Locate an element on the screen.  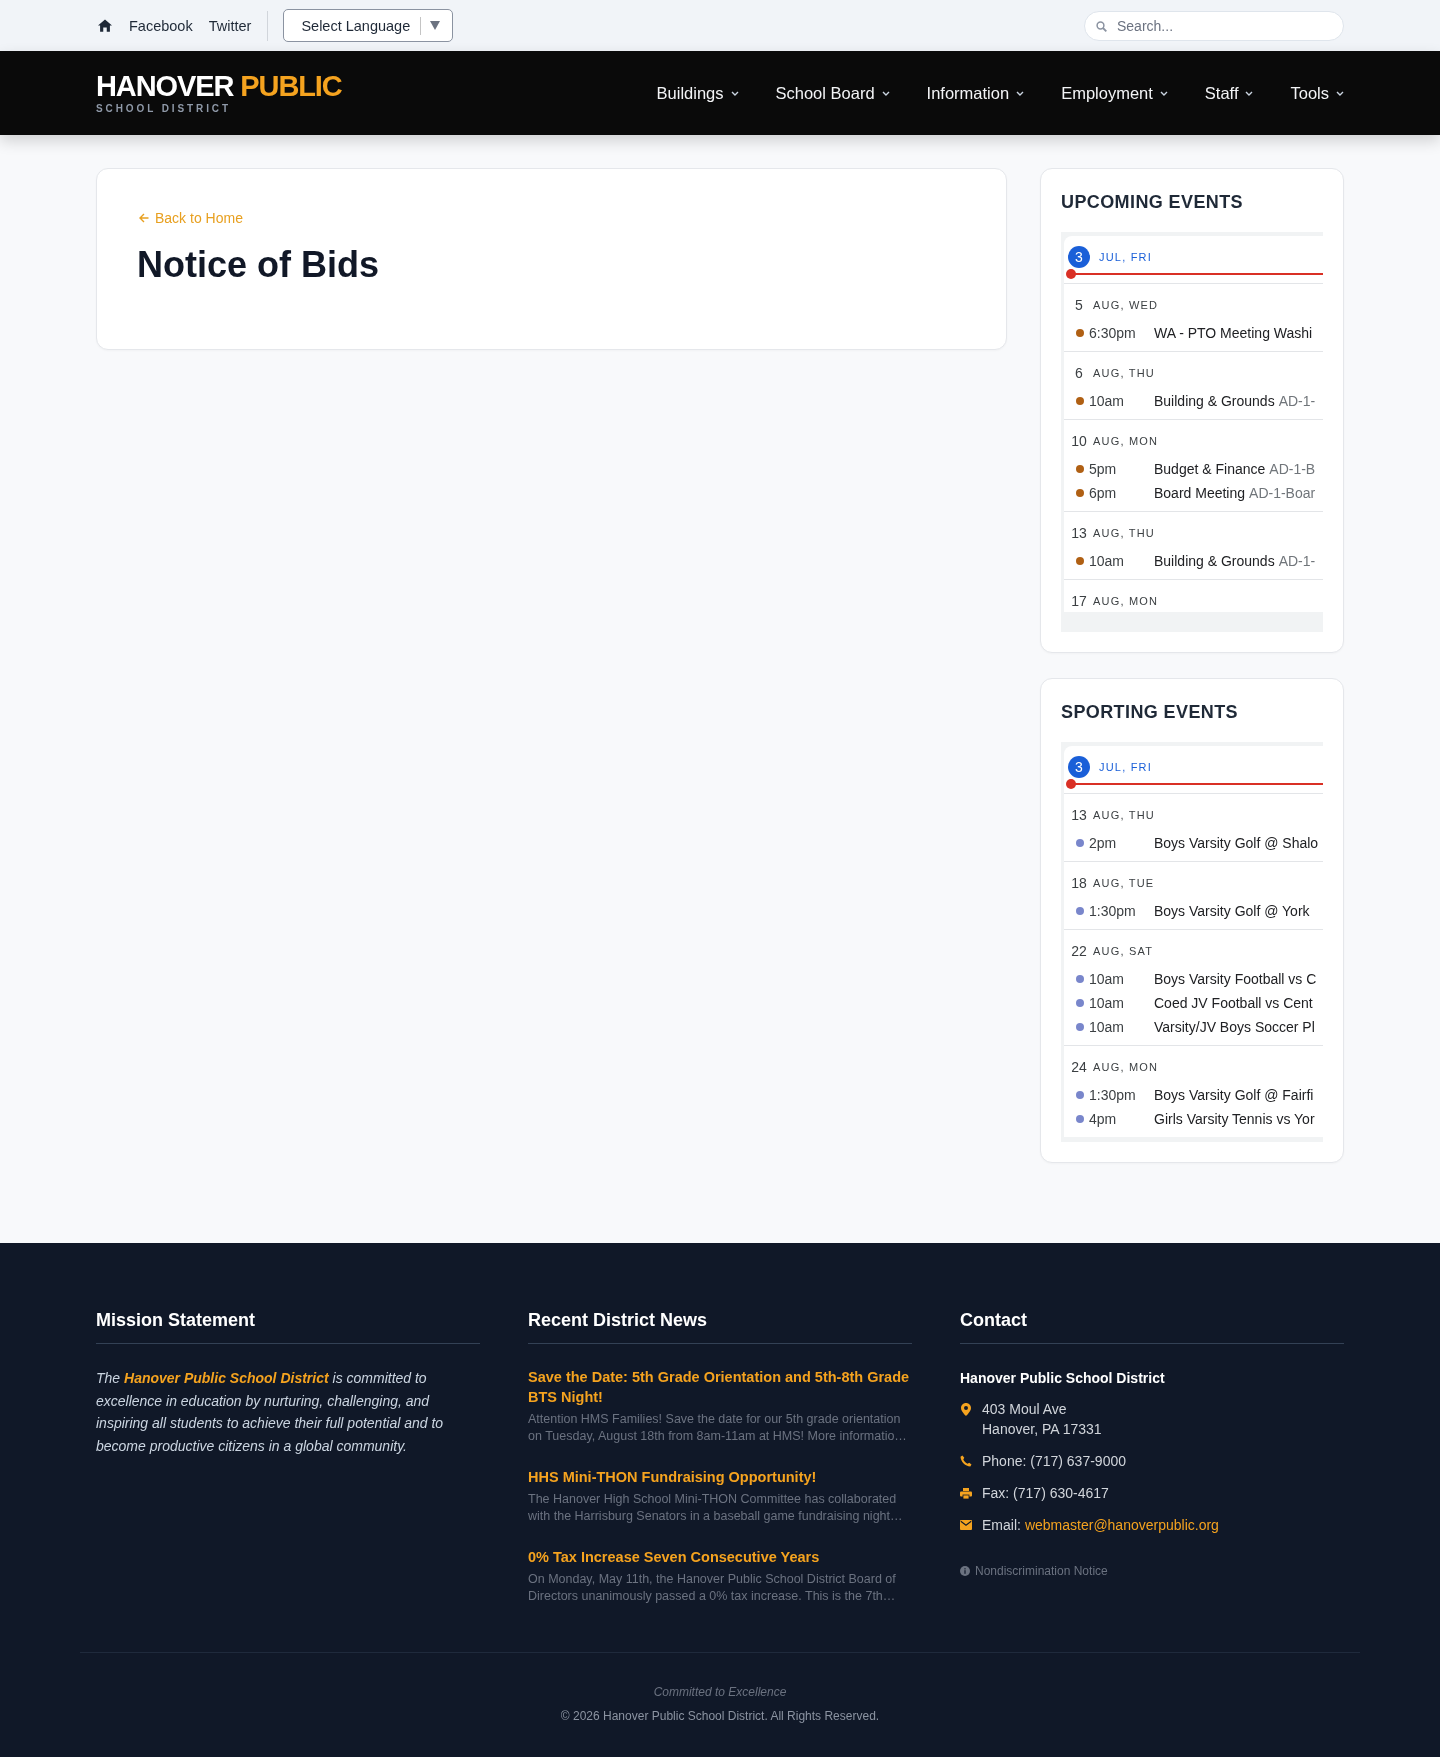
printer-icon is located at coordinates (966, 1493).